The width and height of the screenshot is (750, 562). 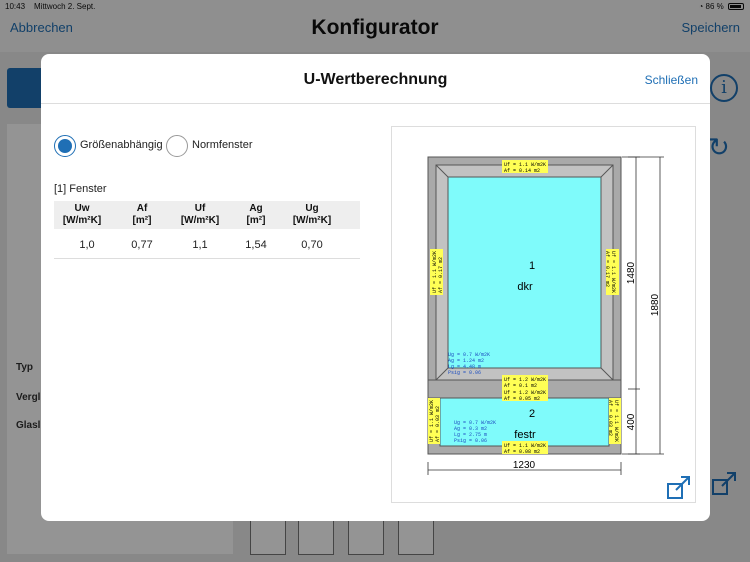 I want to click on section-title: [1] Fenster, so click(x=80, y=189).